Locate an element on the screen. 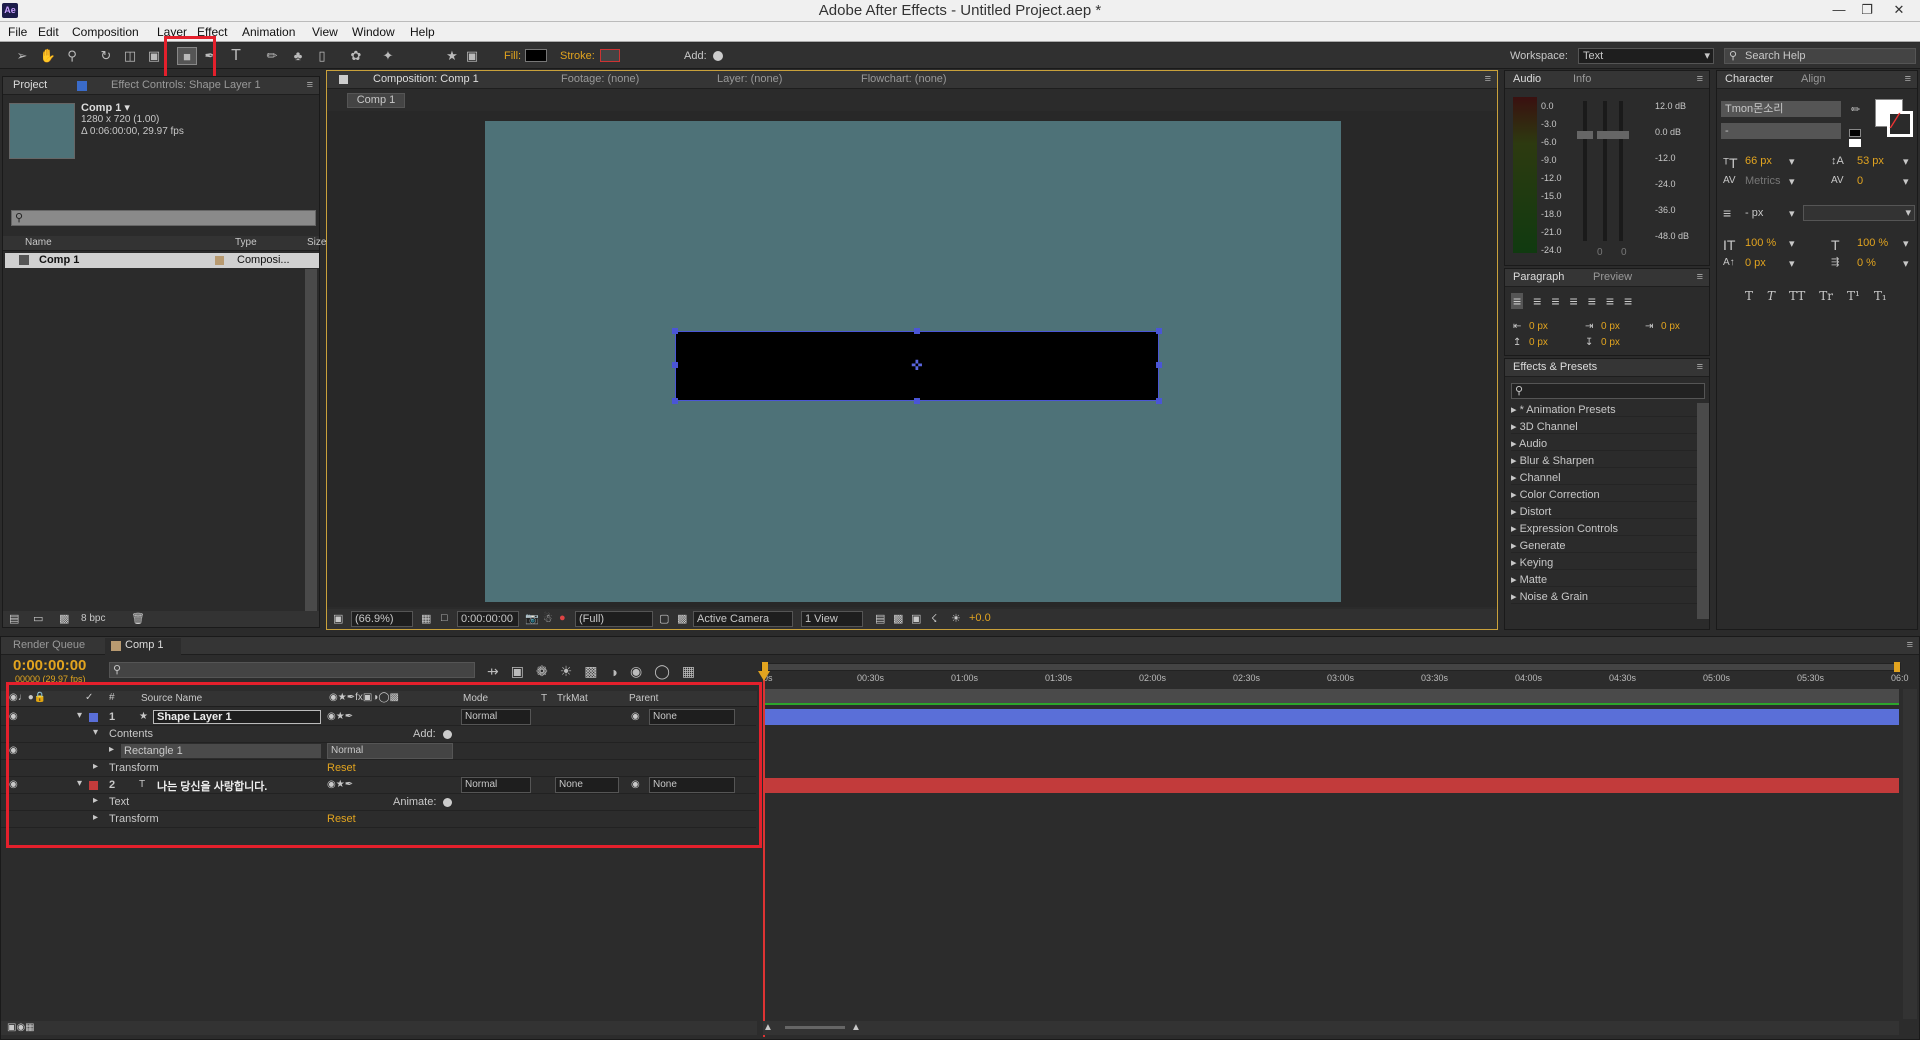 The height and width of the screenshot is (1040, 1920). menu-window: Window is located at coordinates (373, 32).